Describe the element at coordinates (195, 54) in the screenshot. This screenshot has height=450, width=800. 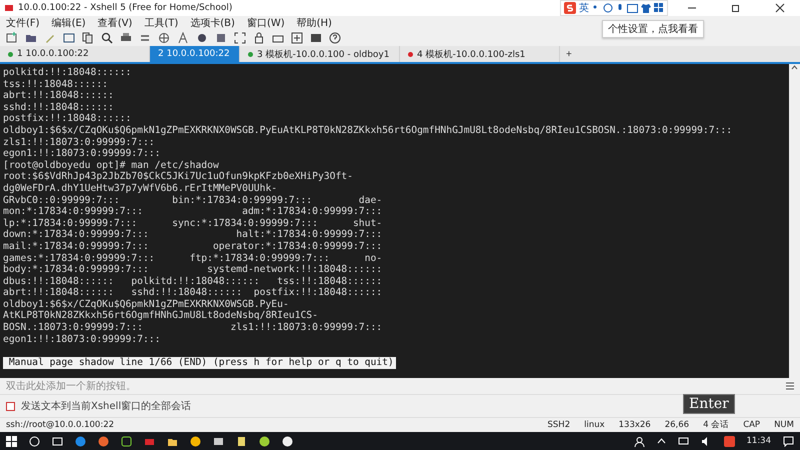
I see `session-tab: 2 10.0.0.100:22` at that location.